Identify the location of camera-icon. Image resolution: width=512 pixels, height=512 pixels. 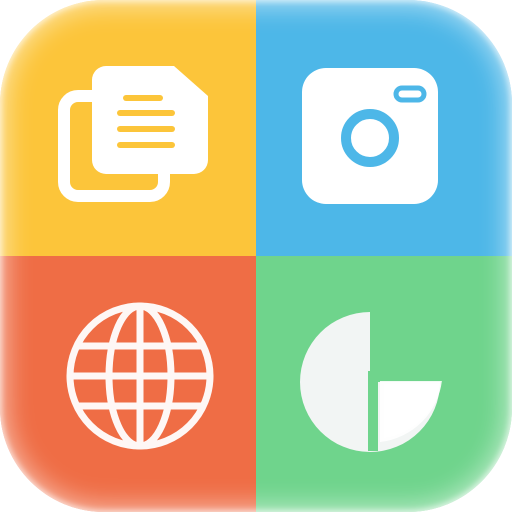
(370, 136).